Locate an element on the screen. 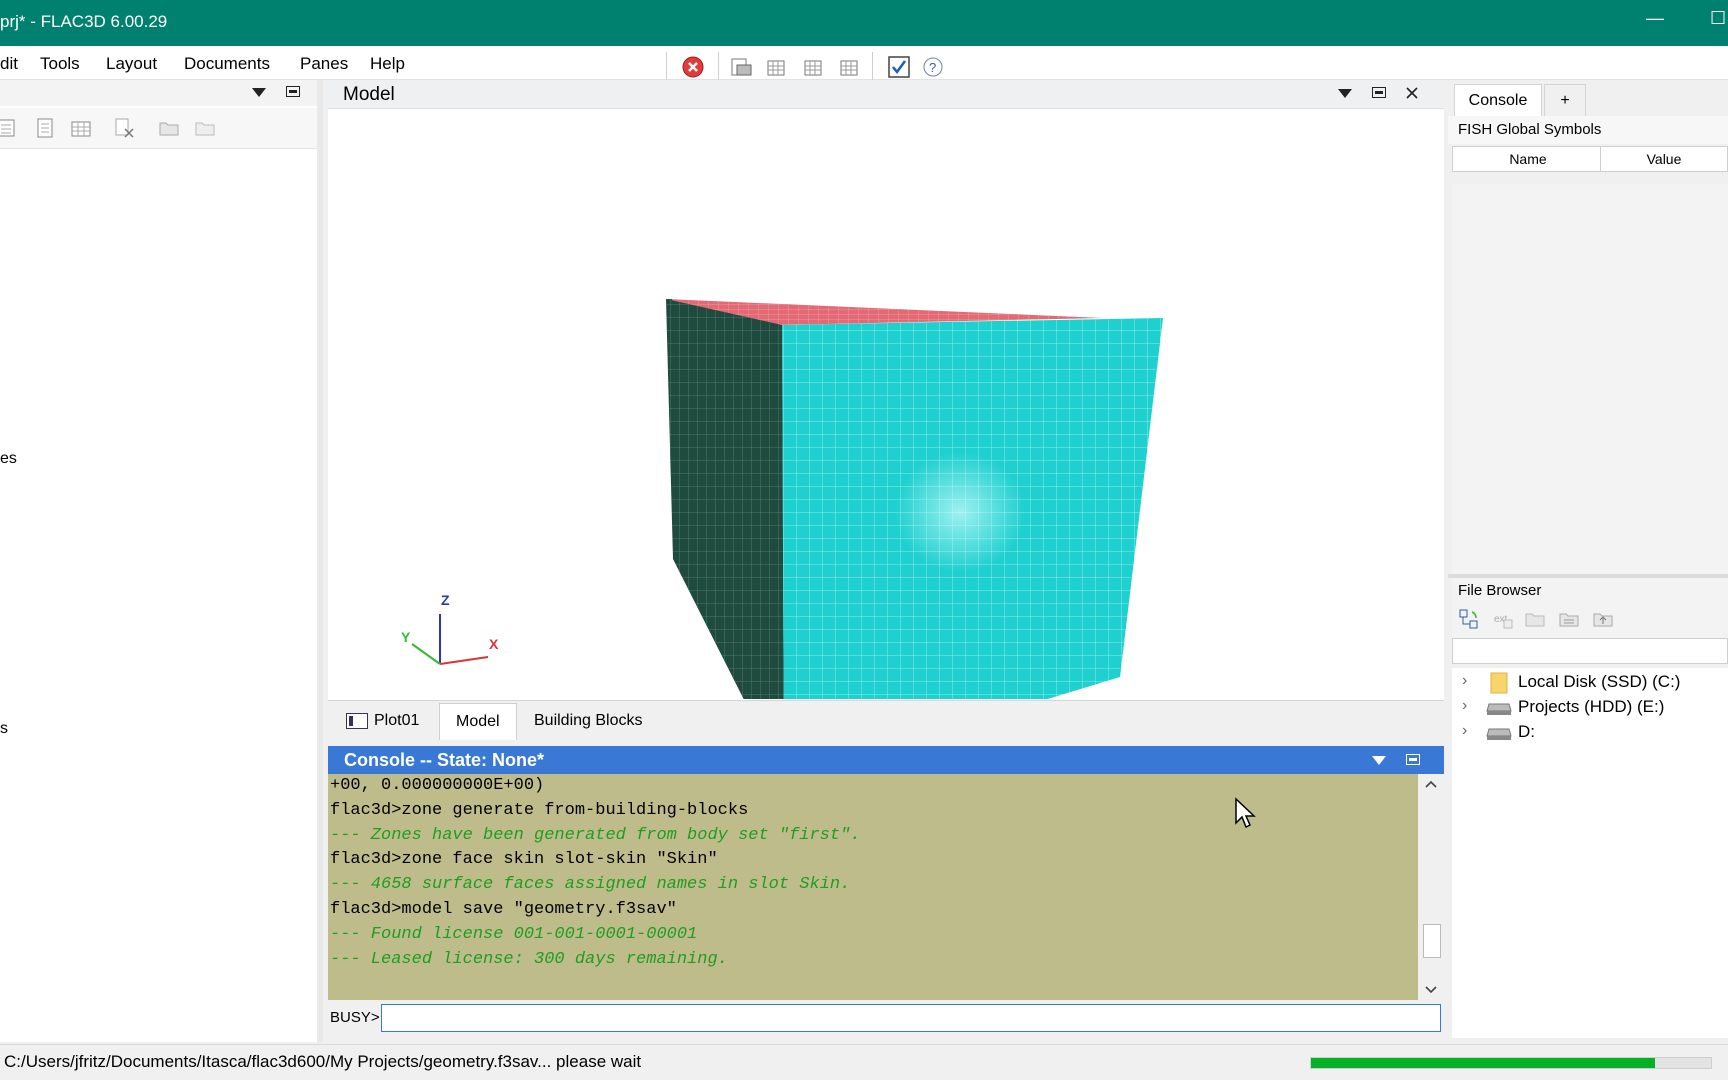  tab-building-blocks: Building Blocks is located at coordinates (588, 721).